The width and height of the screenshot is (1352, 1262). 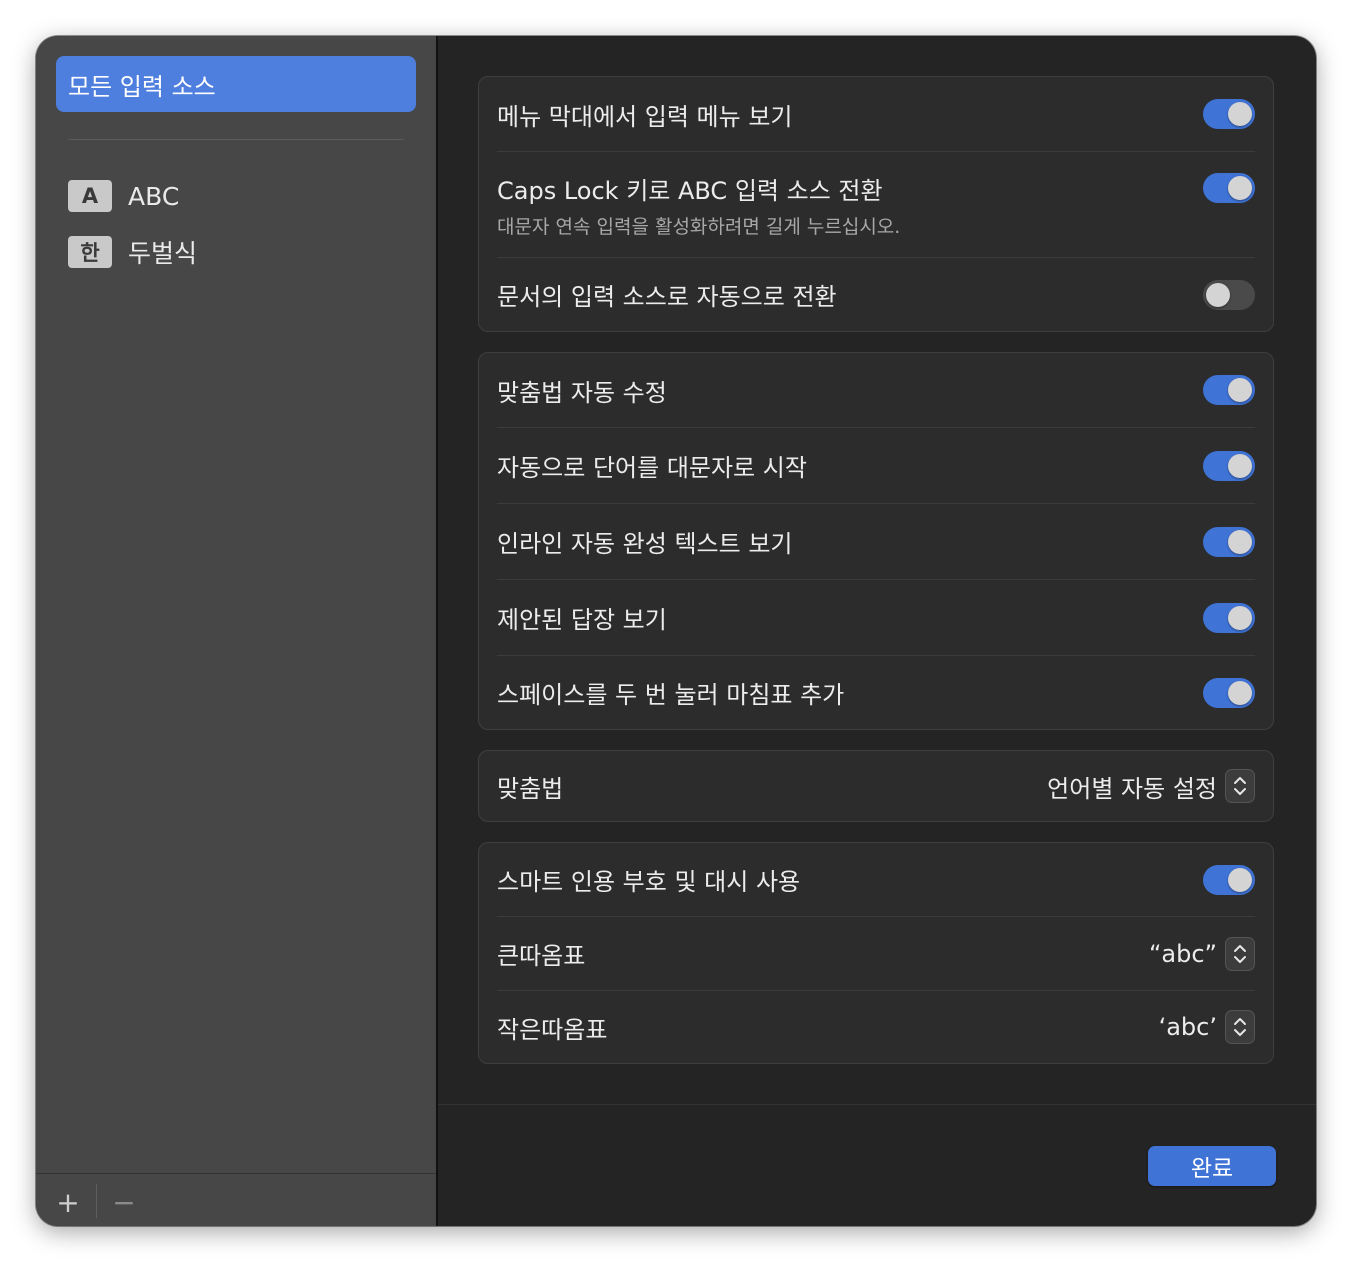 I want to click on double-quotes-popup: “abc”, so click(x=1201, y=953).